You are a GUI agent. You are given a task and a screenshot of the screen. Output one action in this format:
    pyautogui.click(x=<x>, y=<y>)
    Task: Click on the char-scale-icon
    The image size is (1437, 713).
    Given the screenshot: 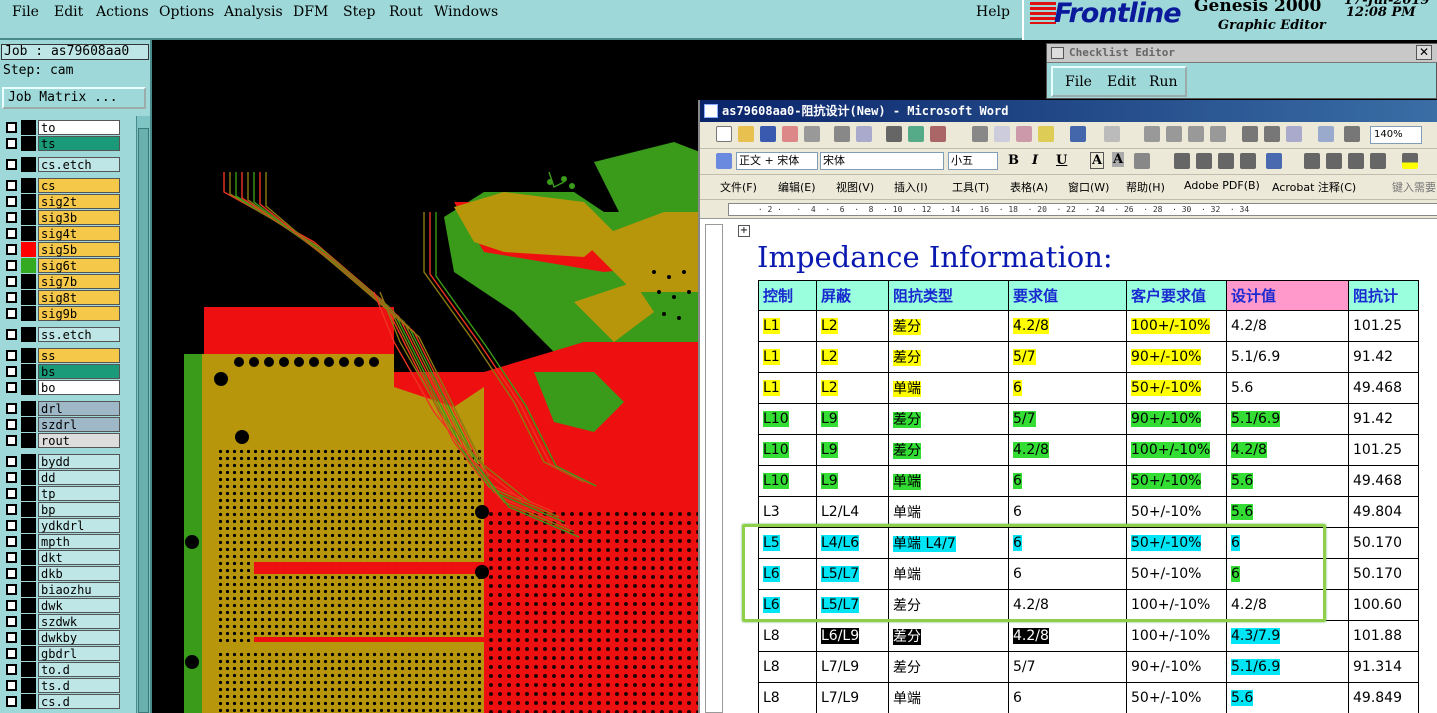 What is the action you would take?
    pyautogui.click(x=1142, y=161)
    